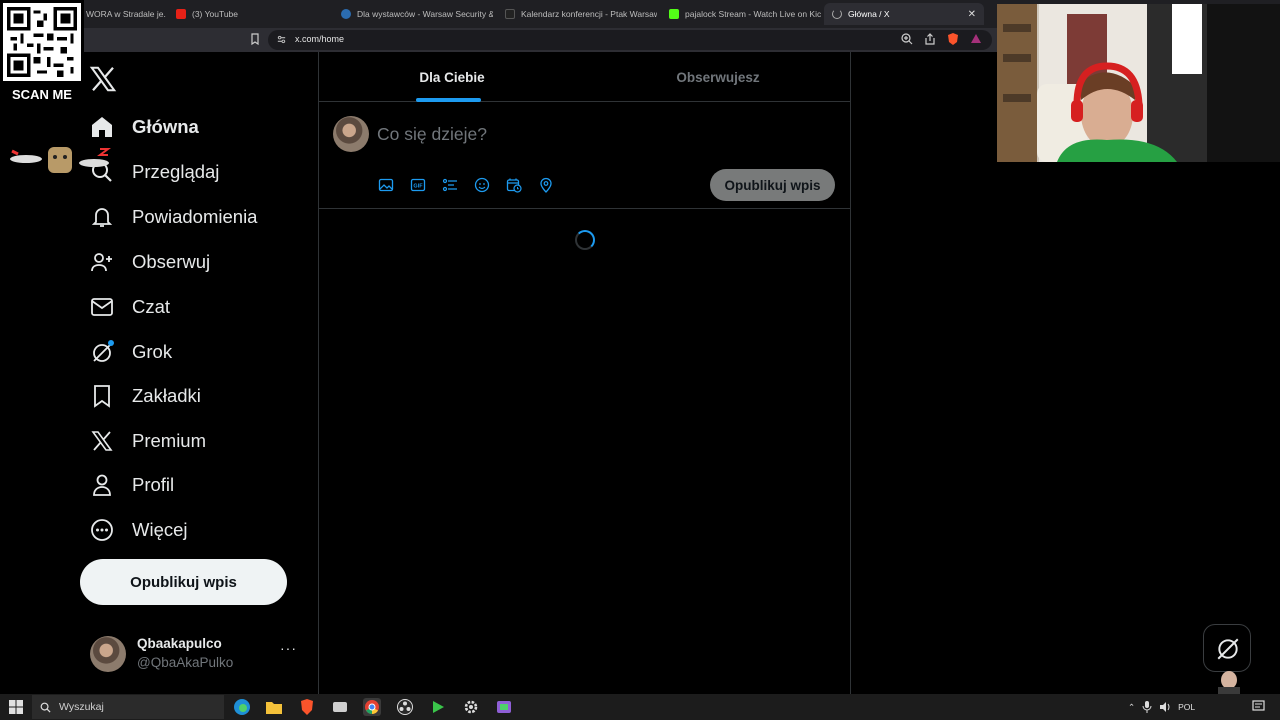 Image resolution: width=1280 pixels, height=720 pixels. Describe the element at coordinates (45, 707) in the screenshot. I see `search-icon` at that location.